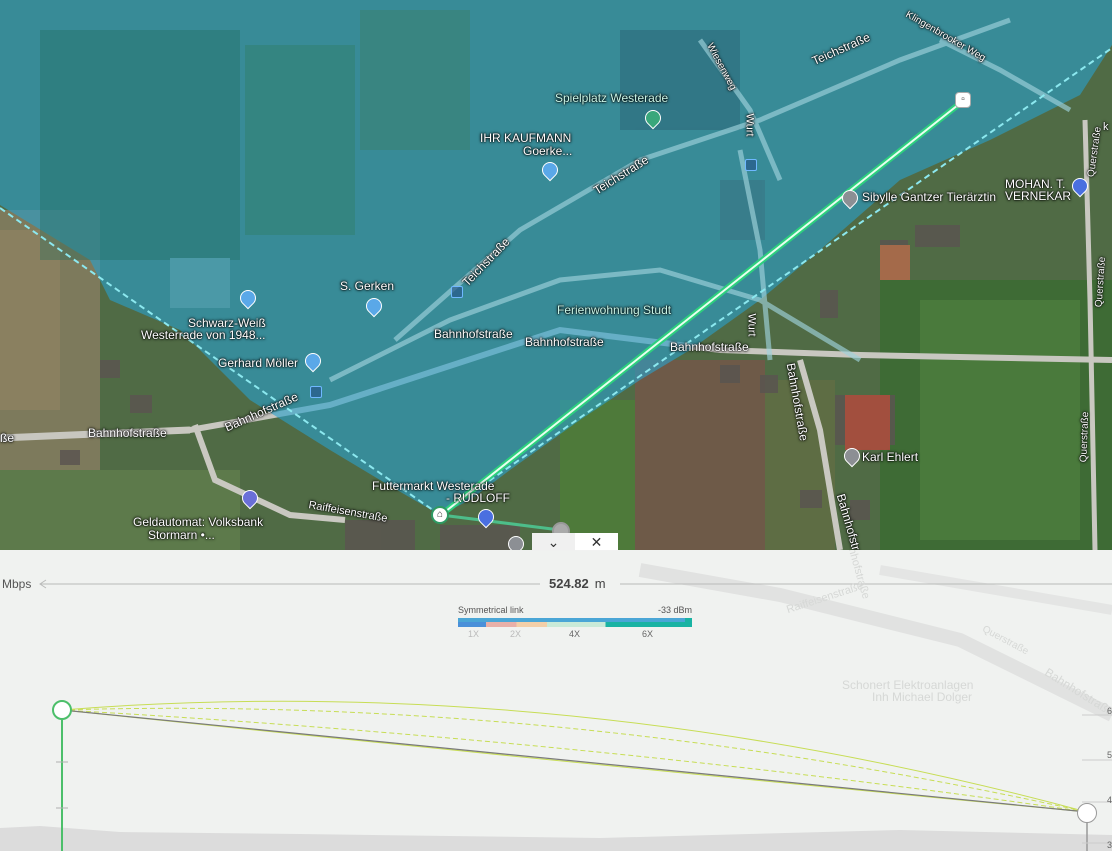 This screenshot has height=851, width=1112. Describe the element at coordinates (922, 697) in the screenshot. I see `ghost-map-label: Inh Michael Dolger` at that location.